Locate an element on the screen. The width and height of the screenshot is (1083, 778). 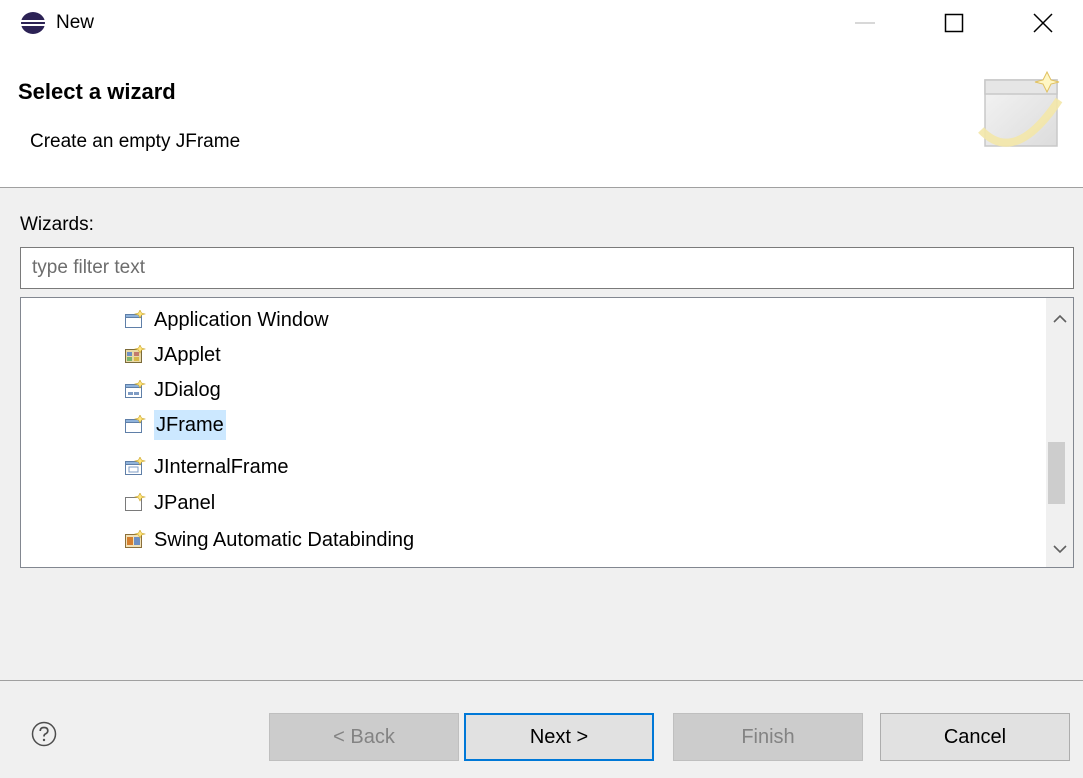
dialog-icon is located at coordinates (135, 389).